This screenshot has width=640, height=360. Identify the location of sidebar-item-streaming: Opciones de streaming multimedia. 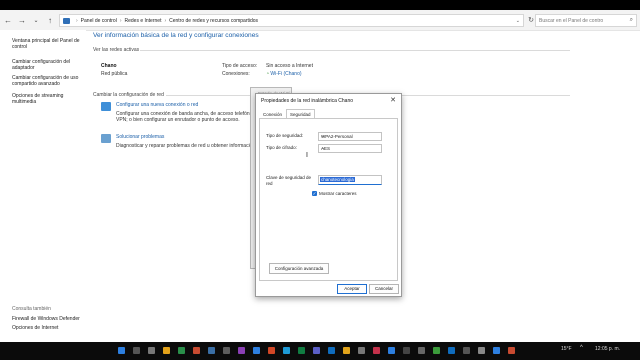
(48, 99).